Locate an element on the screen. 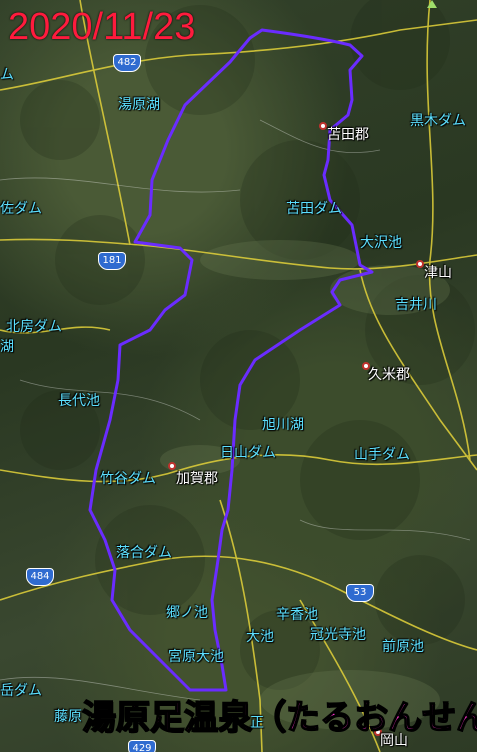  north-indicator-icon is located at coordinates (432, 4).